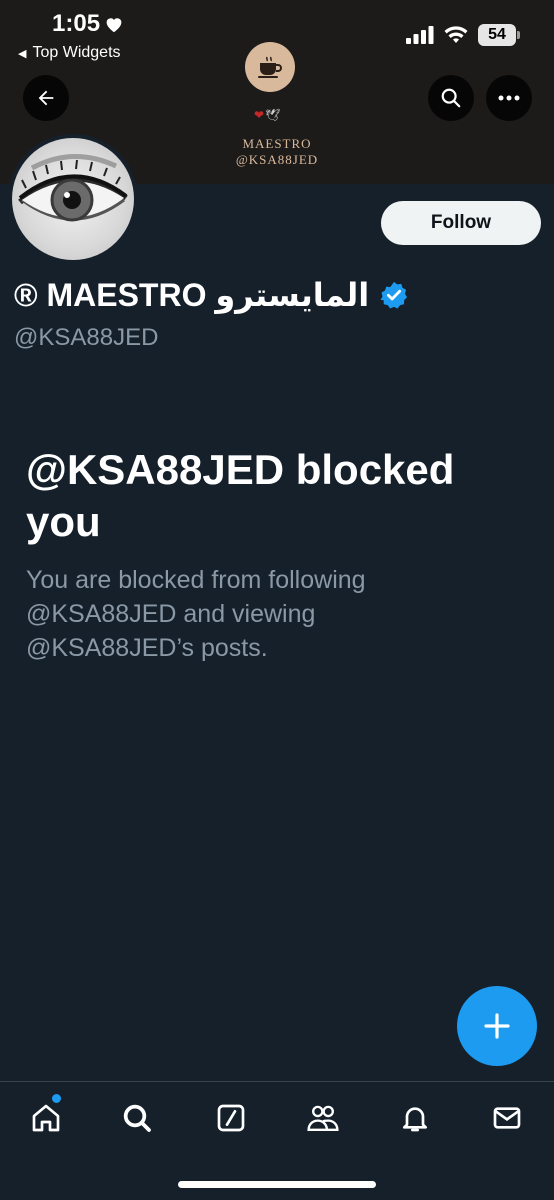 The width and height of the screenshot is (554, 1200). I want to click on home-notification-dot, so click(56, 1098).